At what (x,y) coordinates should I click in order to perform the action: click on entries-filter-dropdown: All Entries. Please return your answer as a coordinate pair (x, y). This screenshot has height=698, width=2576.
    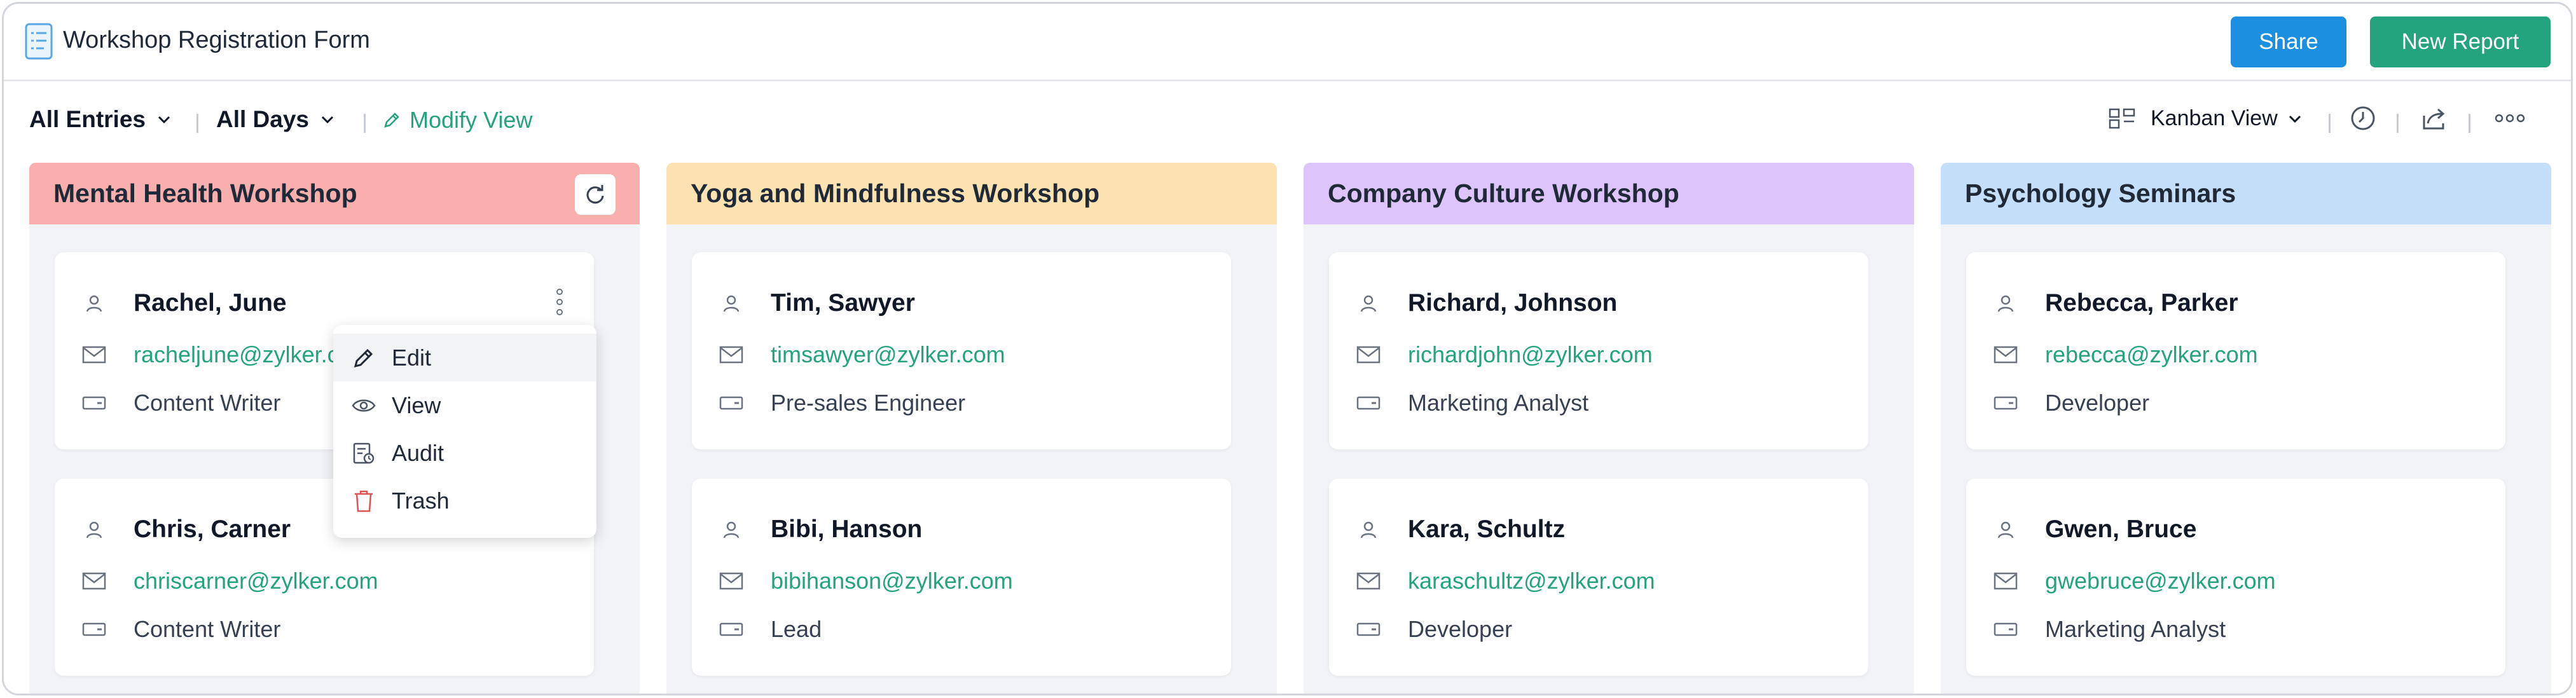
    Looking at the image, I should click on (100, 119).